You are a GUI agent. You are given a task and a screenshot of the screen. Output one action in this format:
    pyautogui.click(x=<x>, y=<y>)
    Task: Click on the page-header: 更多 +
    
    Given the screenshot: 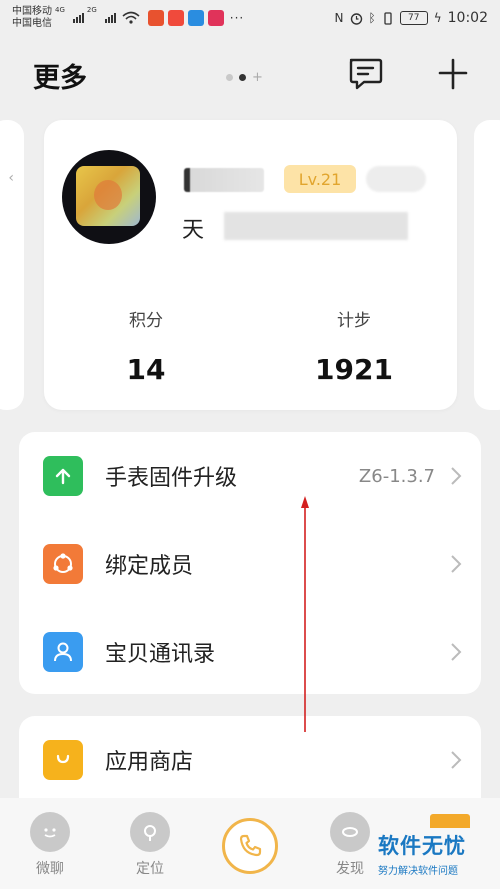 What is the action you would take?
    pyautogui.click(x=250, y=74)
    